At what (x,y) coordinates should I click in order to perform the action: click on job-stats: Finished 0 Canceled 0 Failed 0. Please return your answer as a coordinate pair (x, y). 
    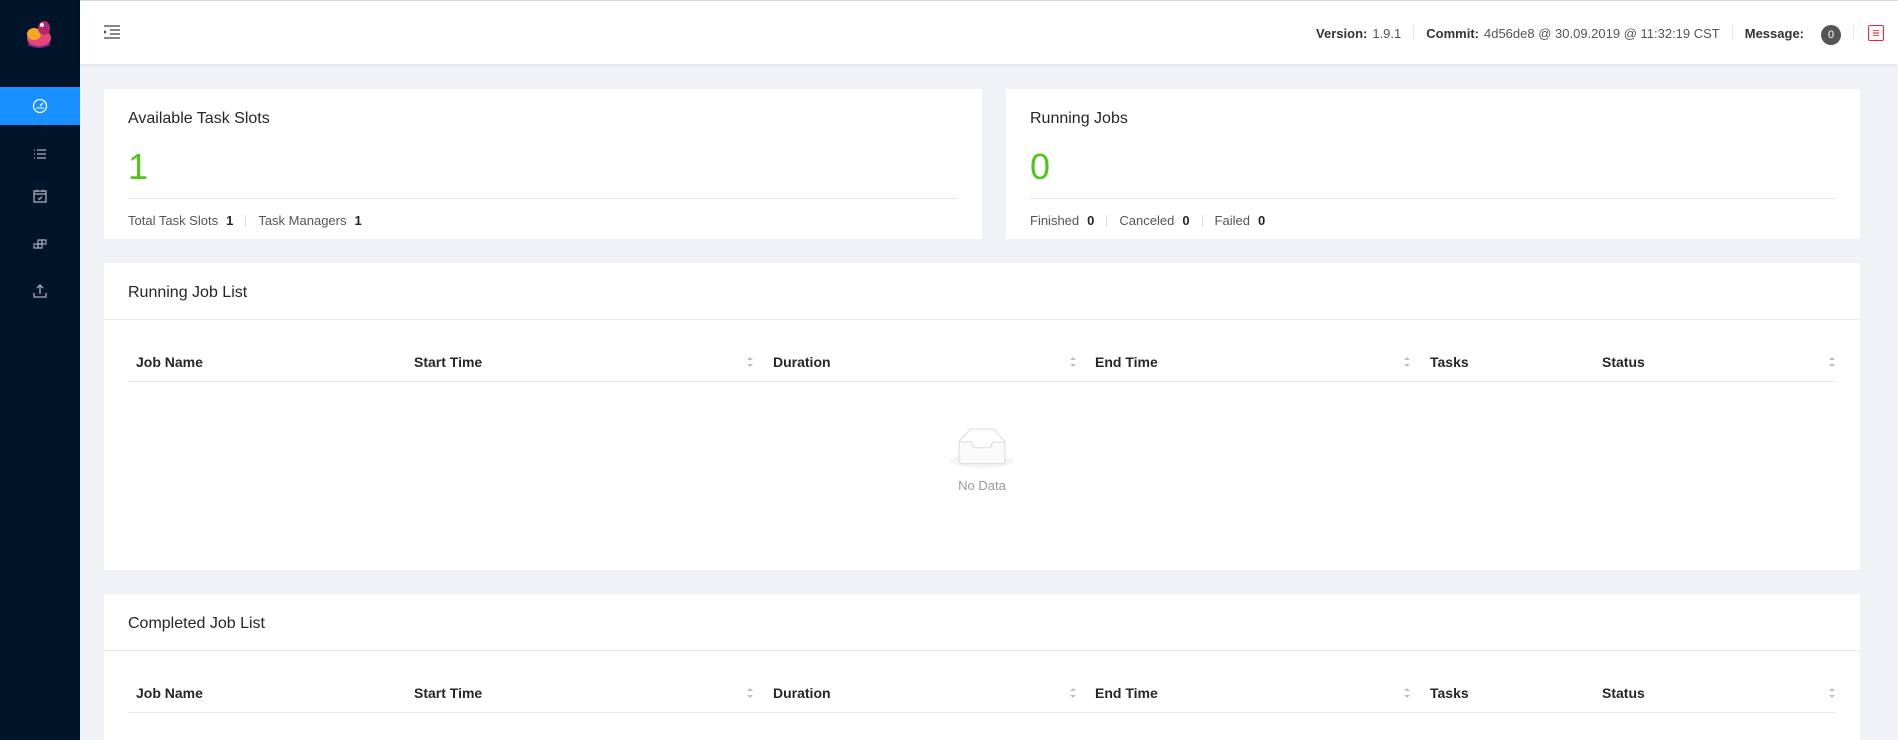
    Looking at the image, I should click on (1147, 220).